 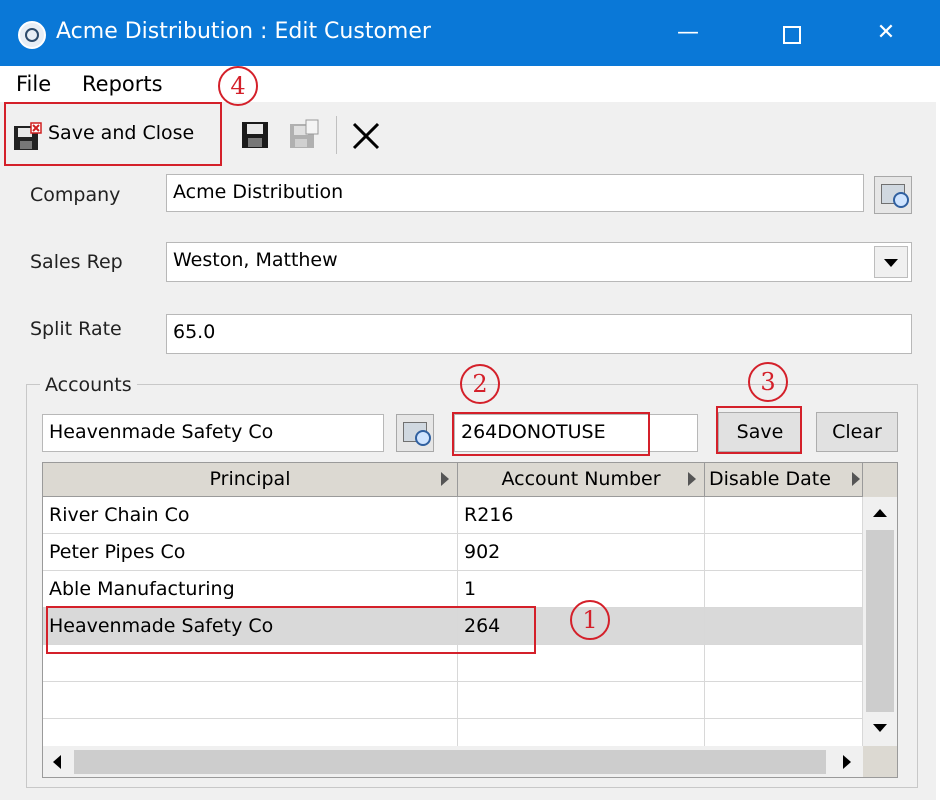 What do you see at coordinates (880, 621) in the screenshot?
I see `scrollbar-thumb` at bounding box center [880, 621].